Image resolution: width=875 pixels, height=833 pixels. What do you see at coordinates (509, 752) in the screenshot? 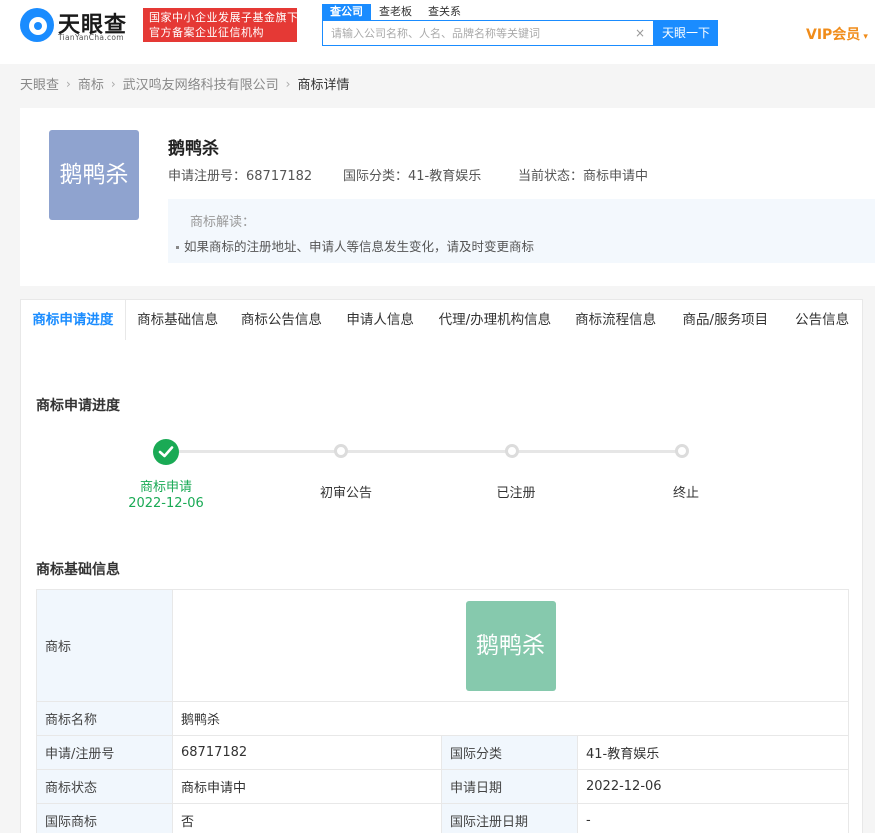
I see `table-key: 国际分类` at bounding box center [509, 752].